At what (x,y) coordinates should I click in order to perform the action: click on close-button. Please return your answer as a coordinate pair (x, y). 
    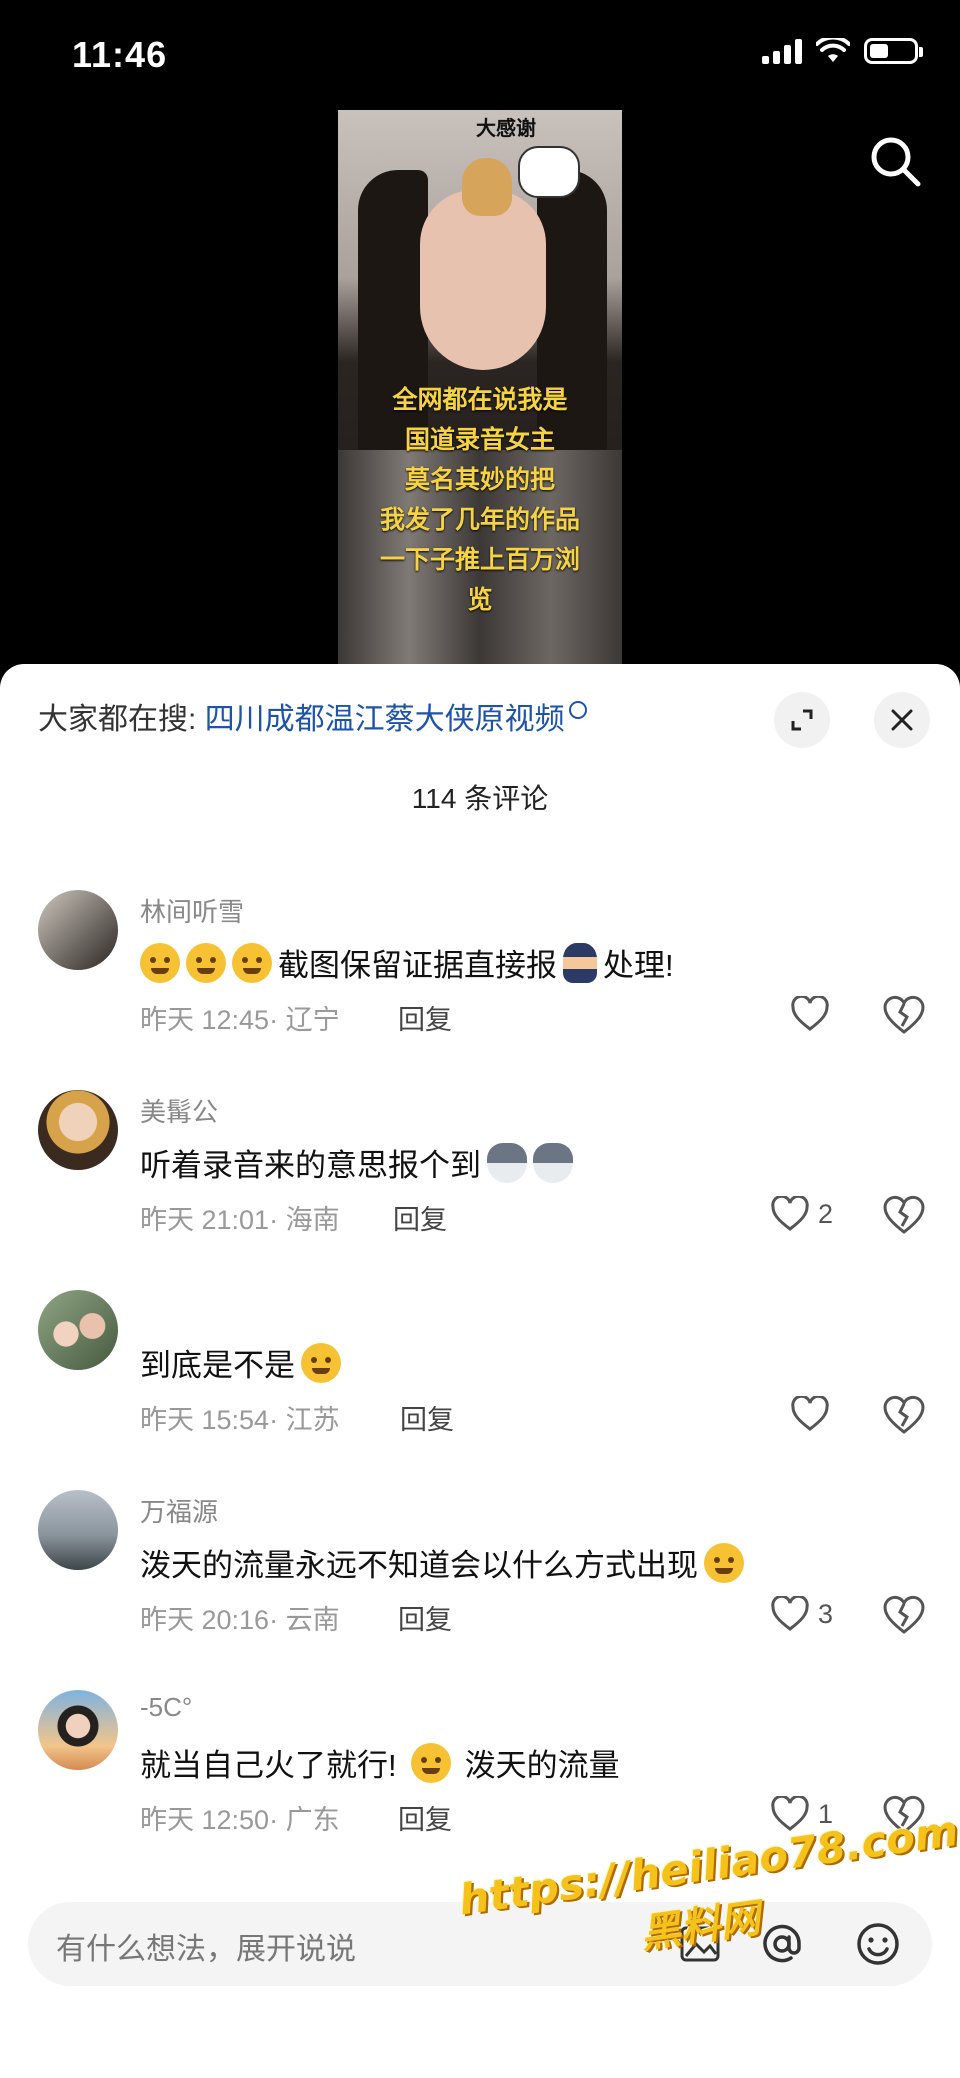
    Looking at the image, I should click on (902, 720).